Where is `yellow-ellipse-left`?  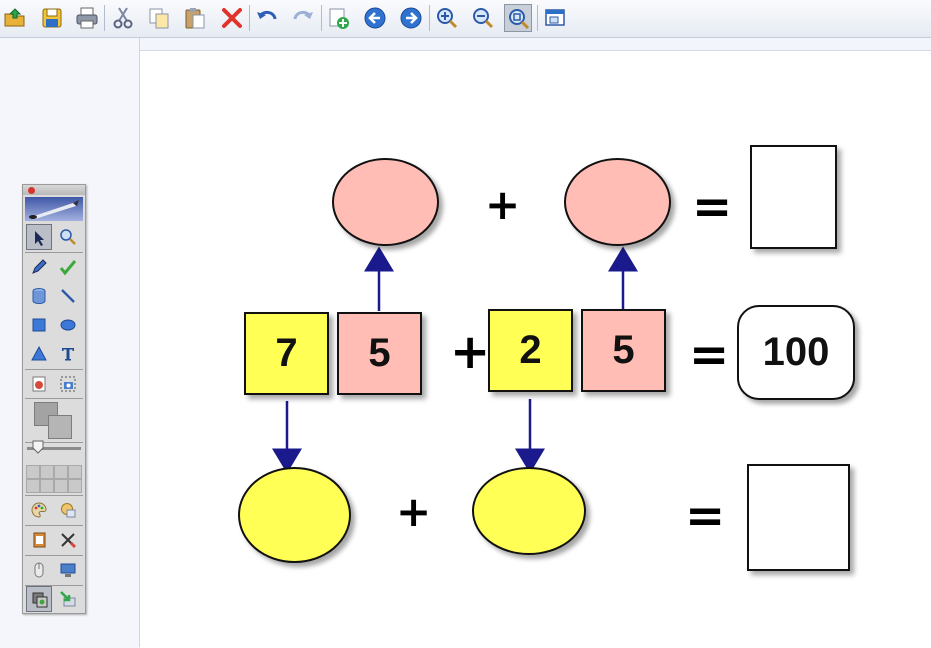 yellow-ellipse-left is located at coordinates (294, 515).